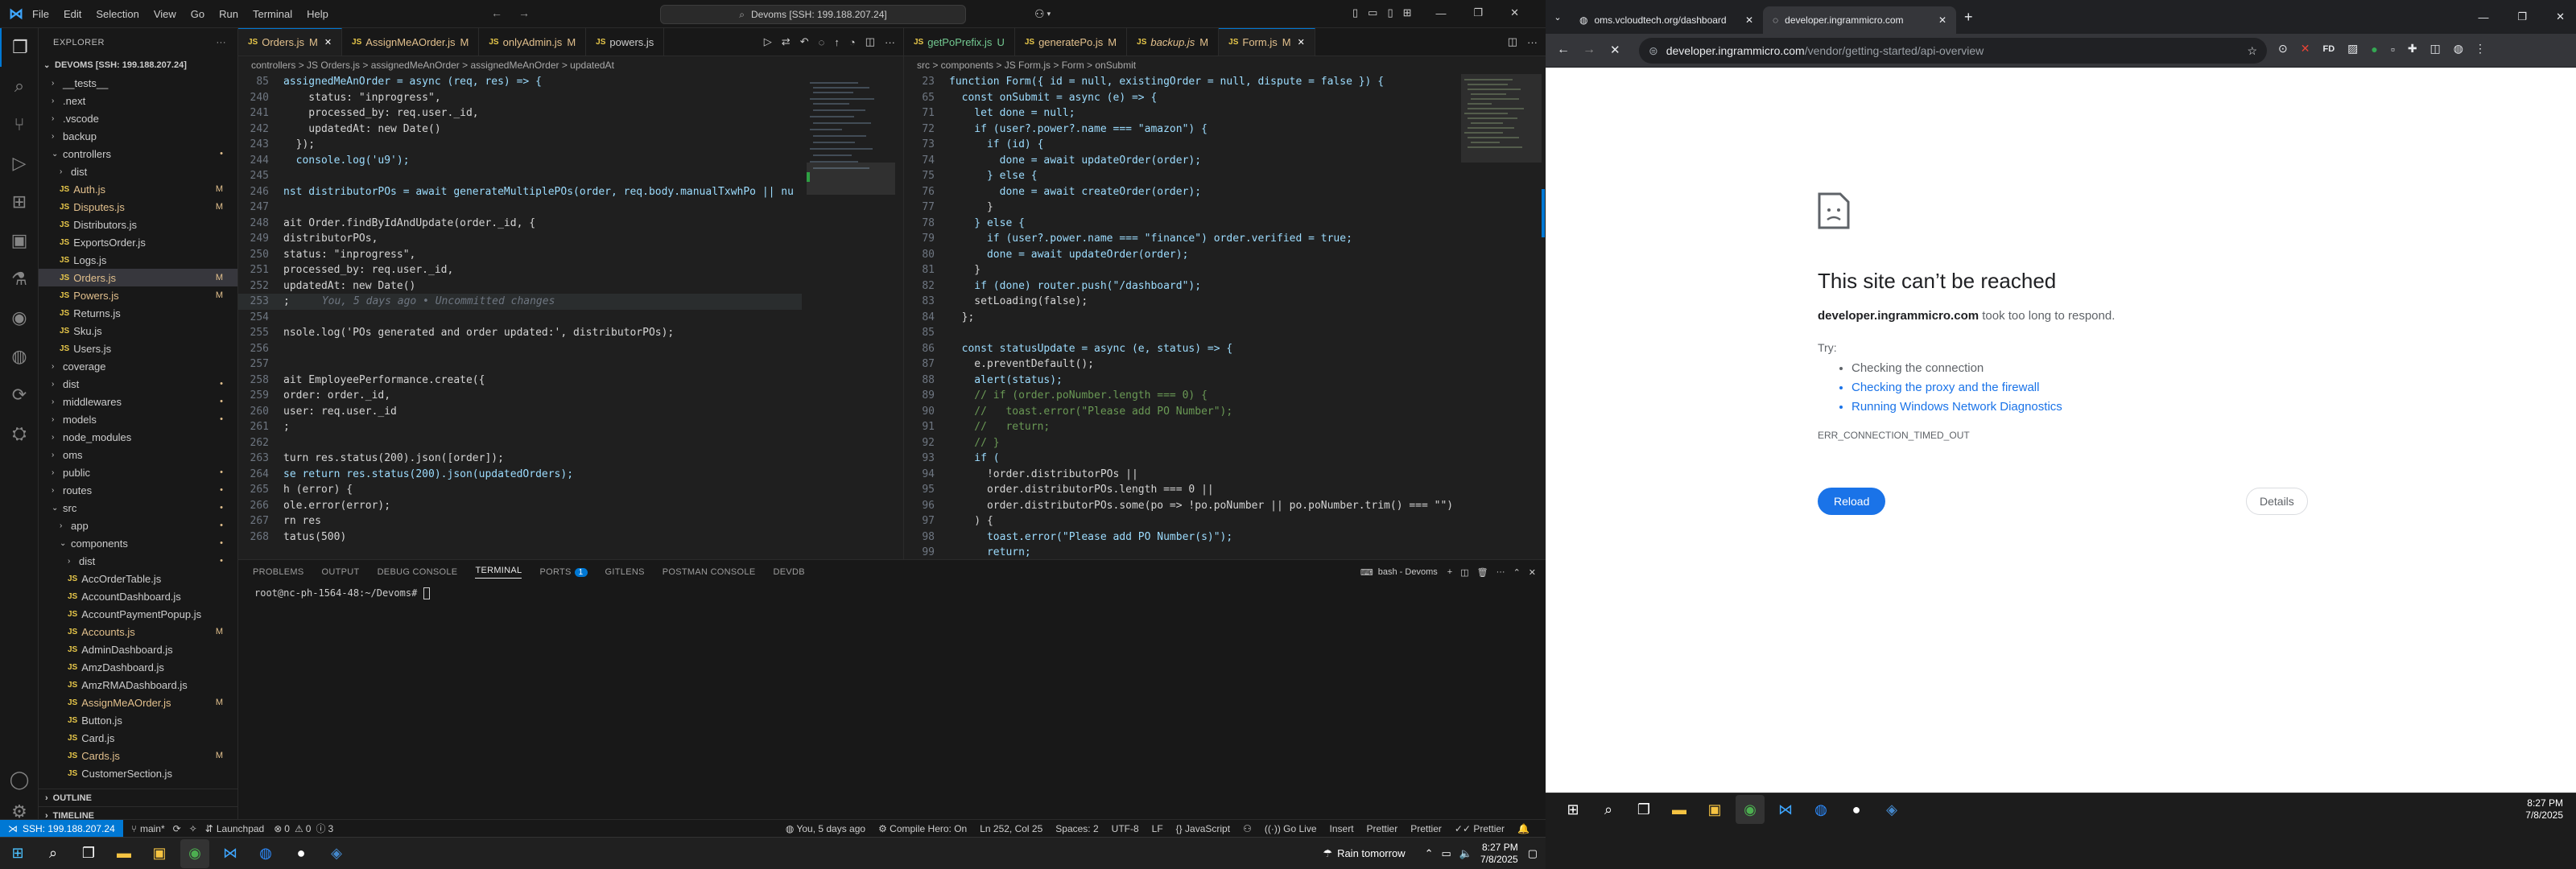 Image resolution: width=2576 pixels, height=869 pixels. What do you see at coordinates (138, 401) in the screenshot?
I see `folder-item: › middlewares •` at bounding box center [138, 401].